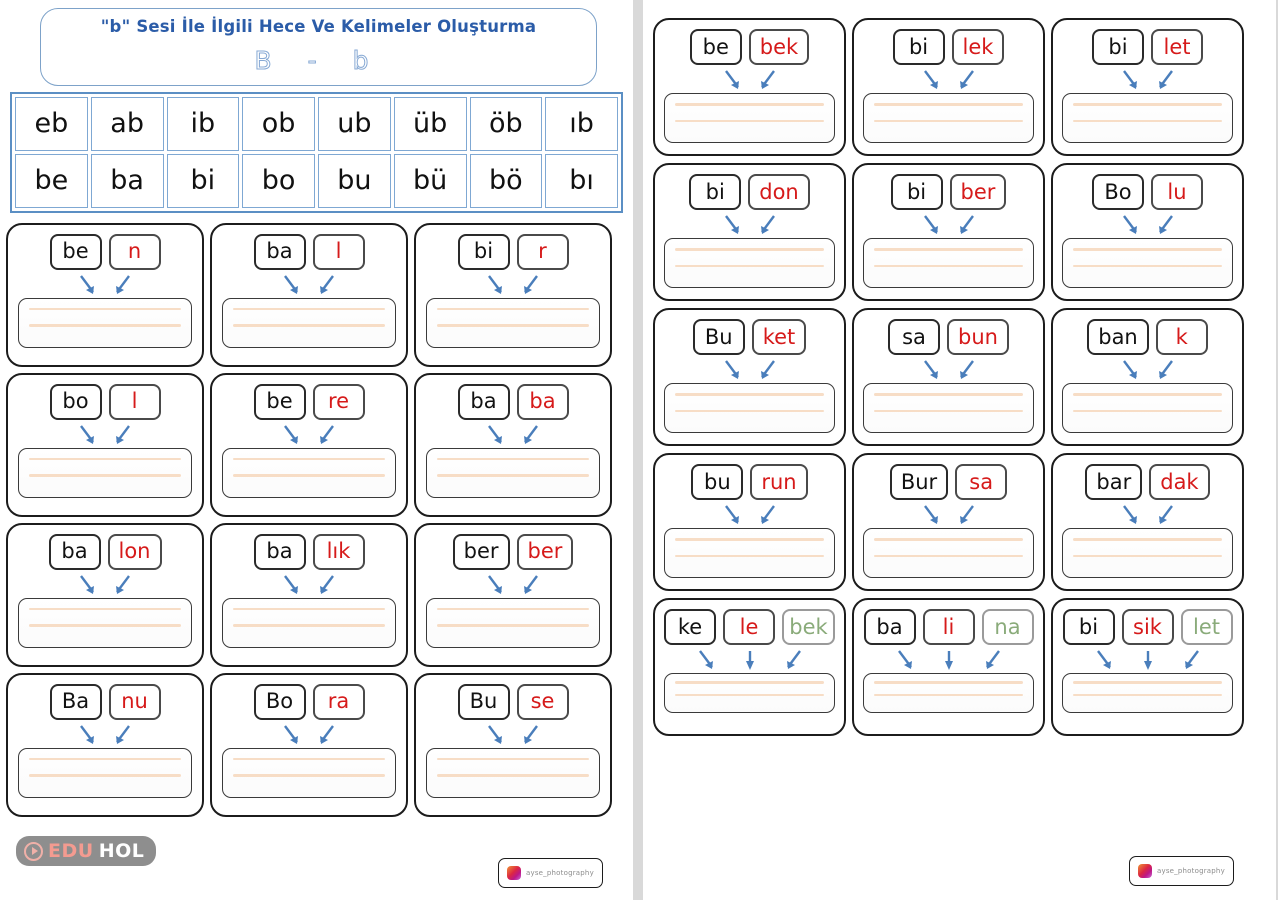  Describe the element at coordinates (430, 123) in the screenshot. I see `syllable-cell: üb` at that location.